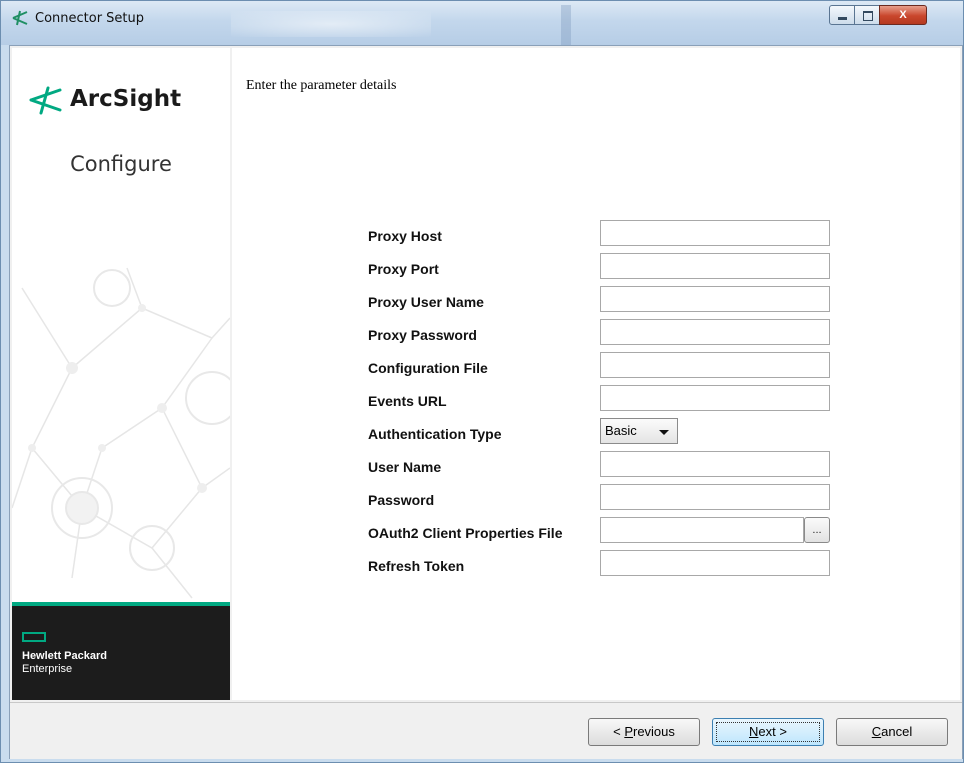 This screenshot has width=964, height=763. I want to click on vendor-name: Hewlett Packard, so click(64, 656).